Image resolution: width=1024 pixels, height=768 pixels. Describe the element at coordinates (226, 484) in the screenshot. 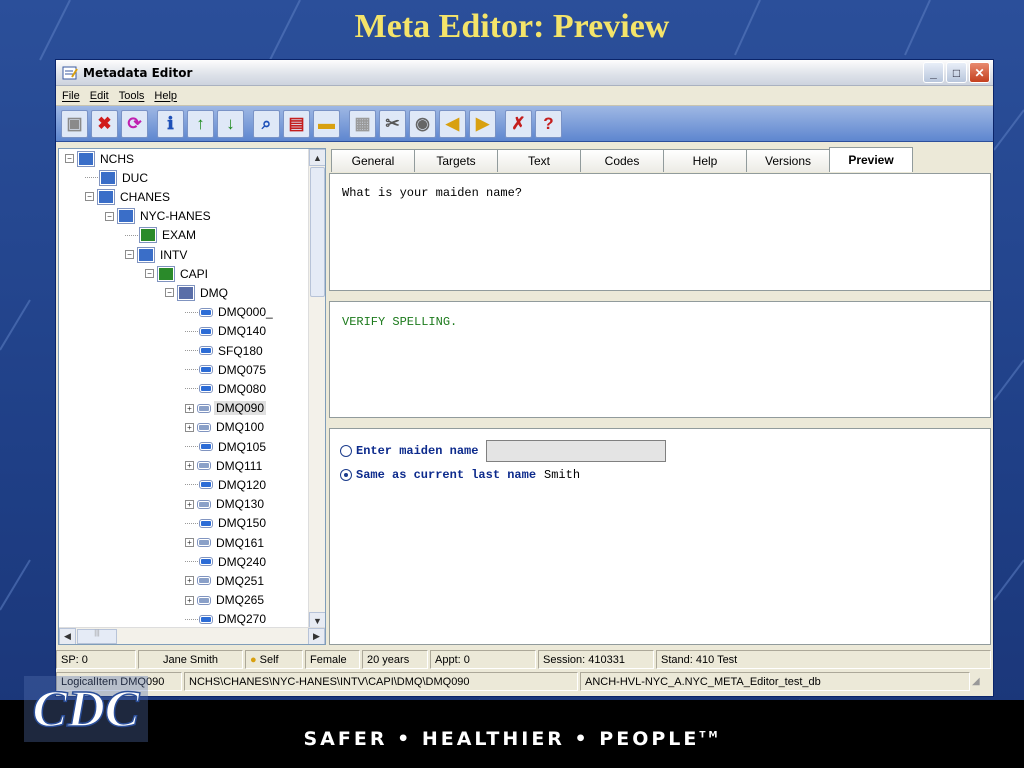

I see `tree-node: DMQ120` at that location.